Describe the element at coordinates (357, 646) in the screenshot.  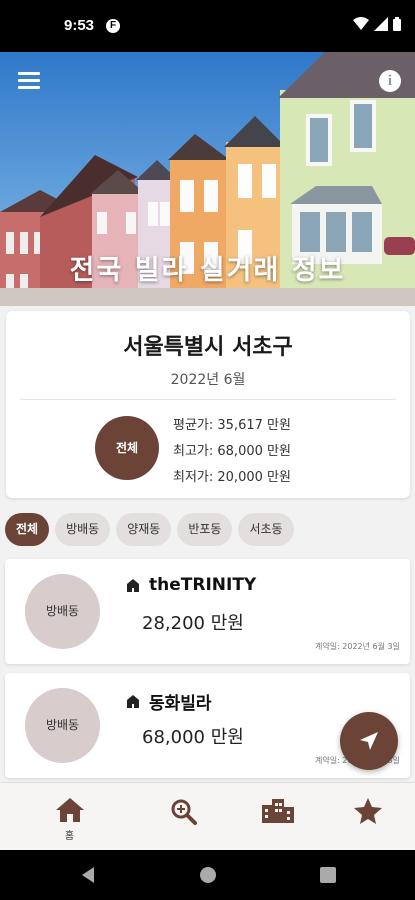
I see `listing-date: 계약일: 2022년 6월 3일` at that location.